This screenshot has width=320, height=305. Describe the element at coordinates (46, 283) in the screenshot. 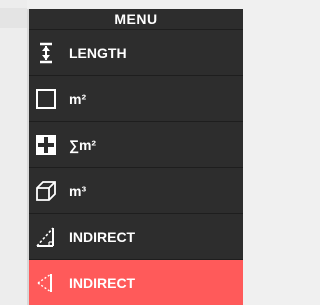

I see `indirect-dashed-icon` at that location.